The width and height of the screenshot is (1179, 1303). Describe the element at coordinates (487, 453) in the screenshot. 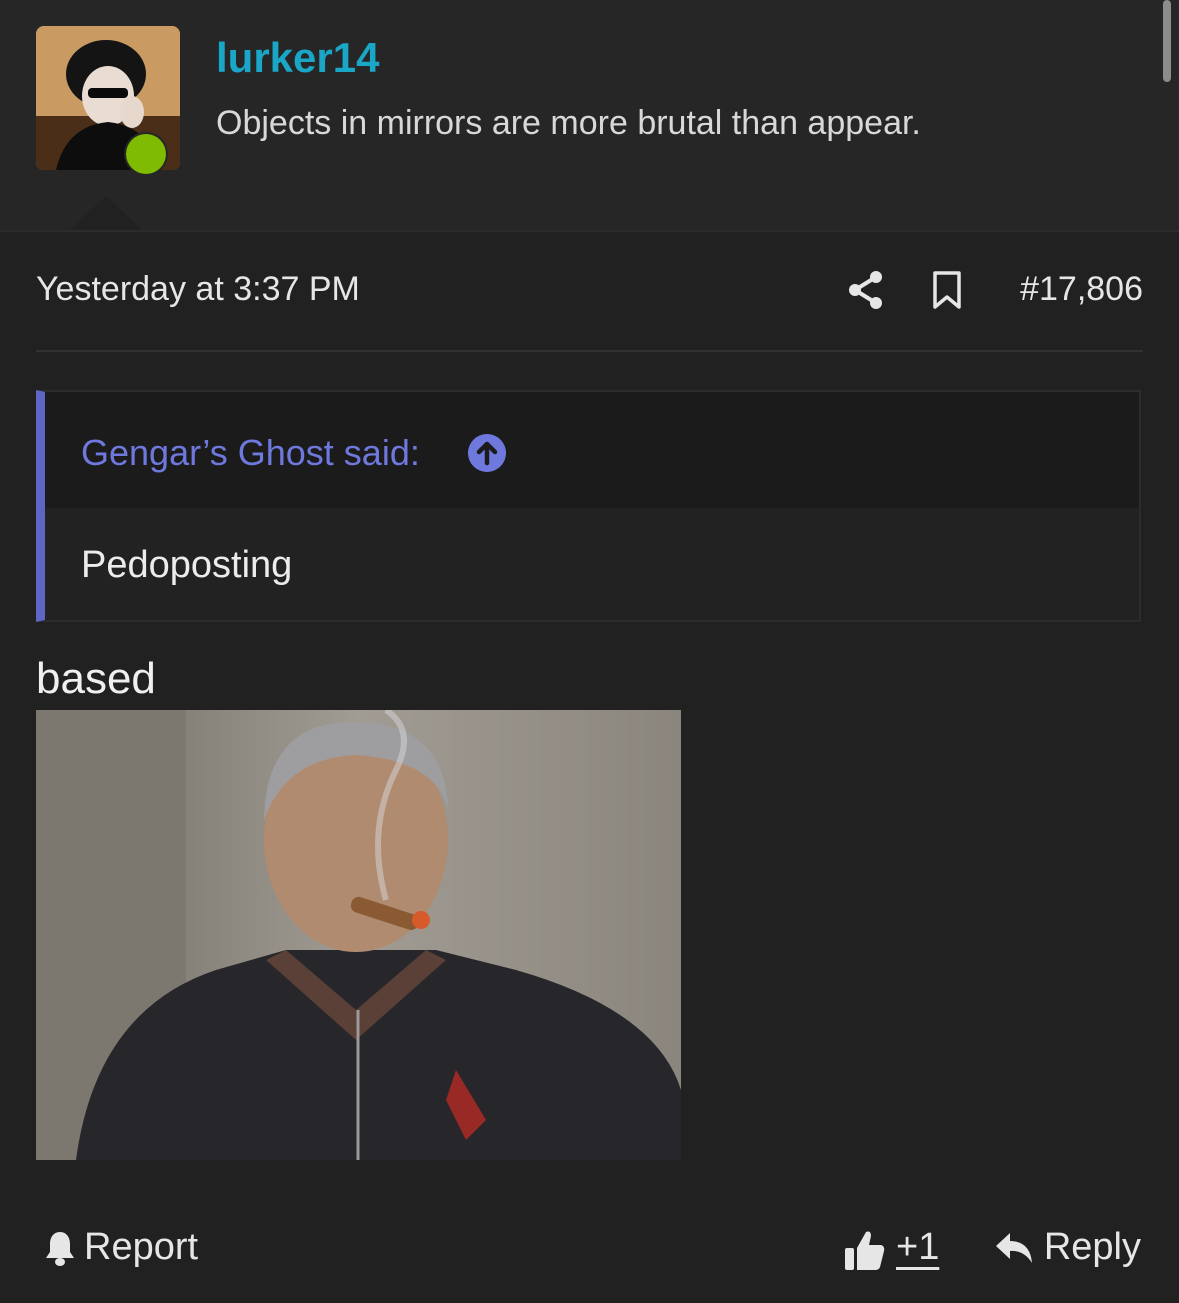

I see `arrow-up-circle-icon` at that location.